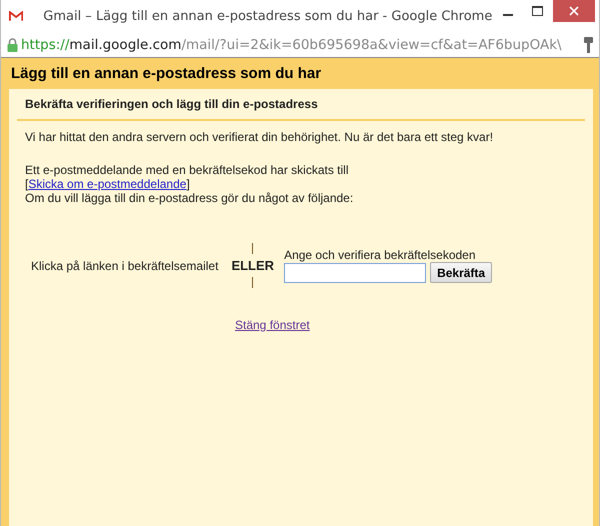 This screenshot has width=600, height=526. What do you see at coordinates (252, 265) in the screenshot?
I see `separator-text: ELLER` at bounding box center [252, 265].